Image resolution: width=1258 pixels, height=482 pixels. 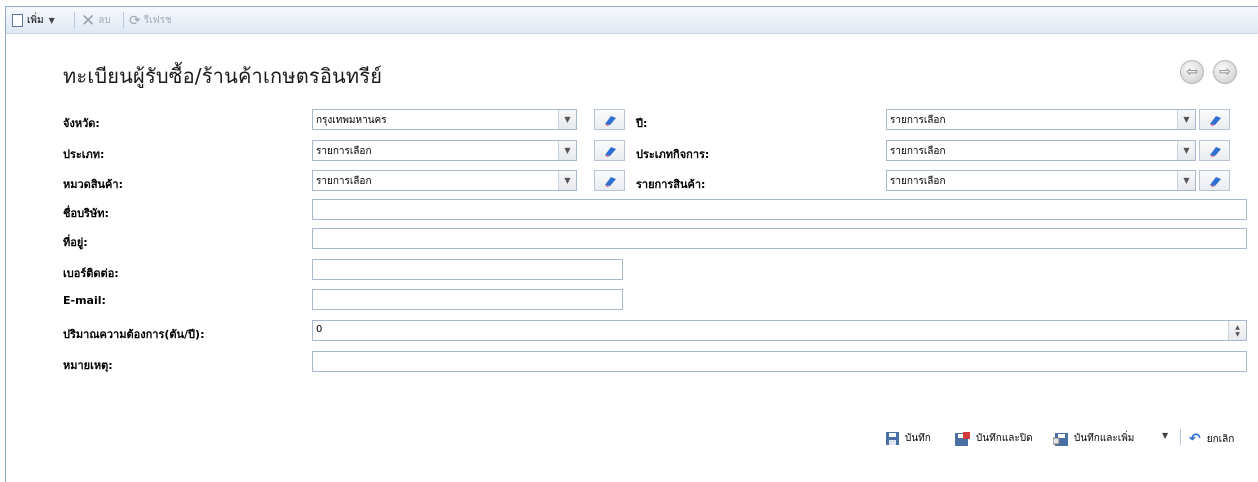 I want to click on back-button: ⇦, so click(x=1192, y=72).